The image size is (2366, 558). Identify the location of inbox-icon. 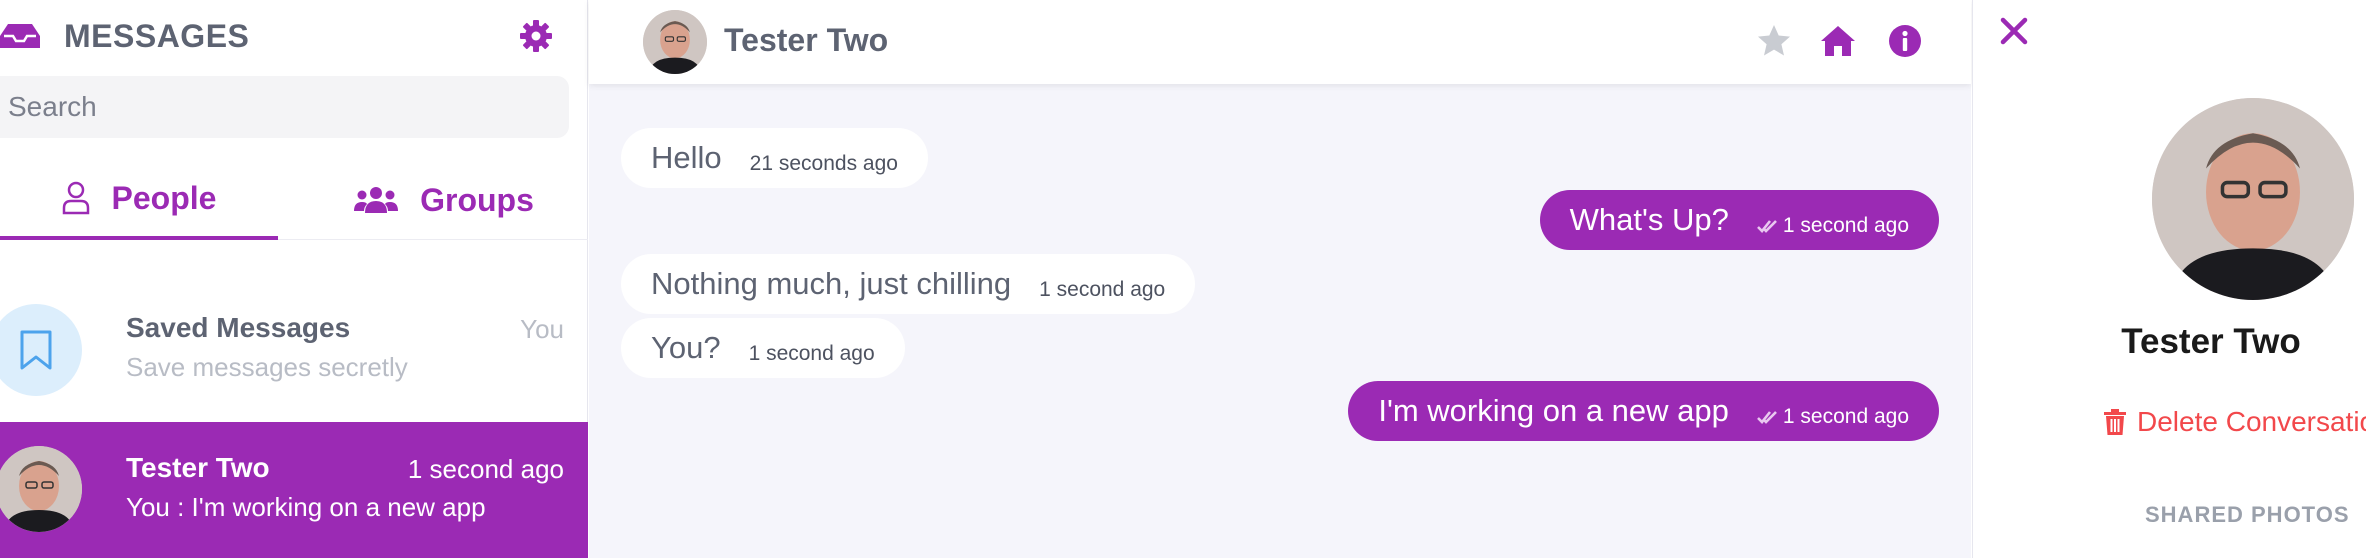
(20, 36).